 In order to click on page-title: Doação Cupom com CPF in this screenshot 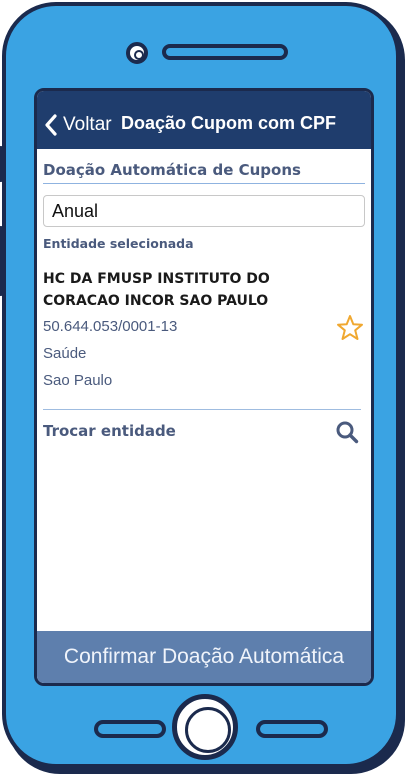, I will do `click(229, 123)`.